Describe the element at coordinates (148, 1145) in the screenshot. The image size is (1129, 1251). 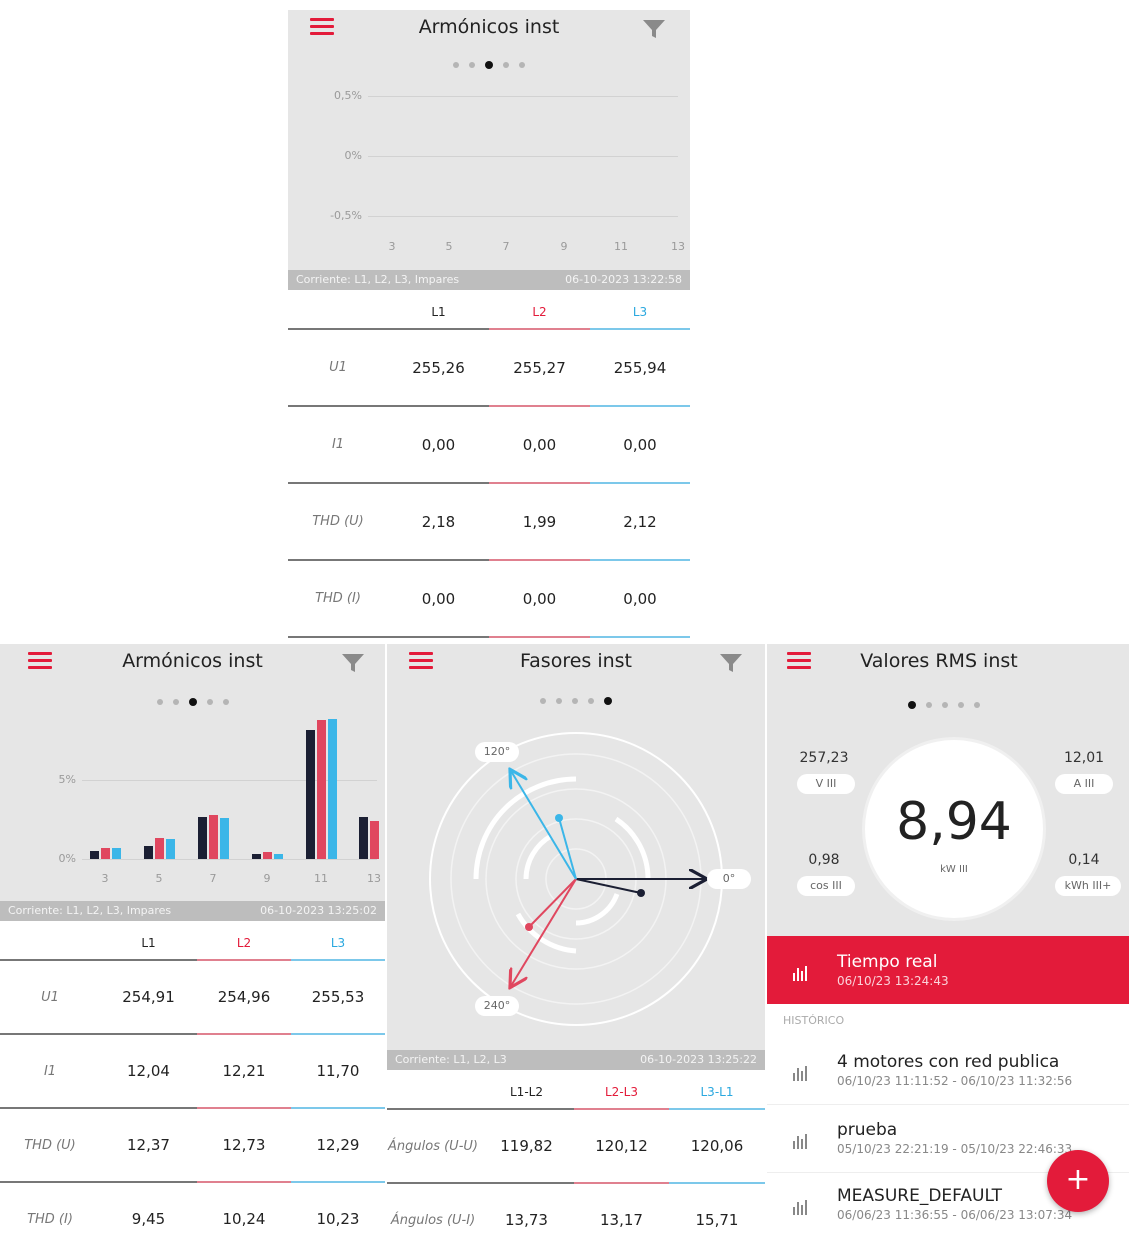
I see `cell-value: 12,37` at that location.